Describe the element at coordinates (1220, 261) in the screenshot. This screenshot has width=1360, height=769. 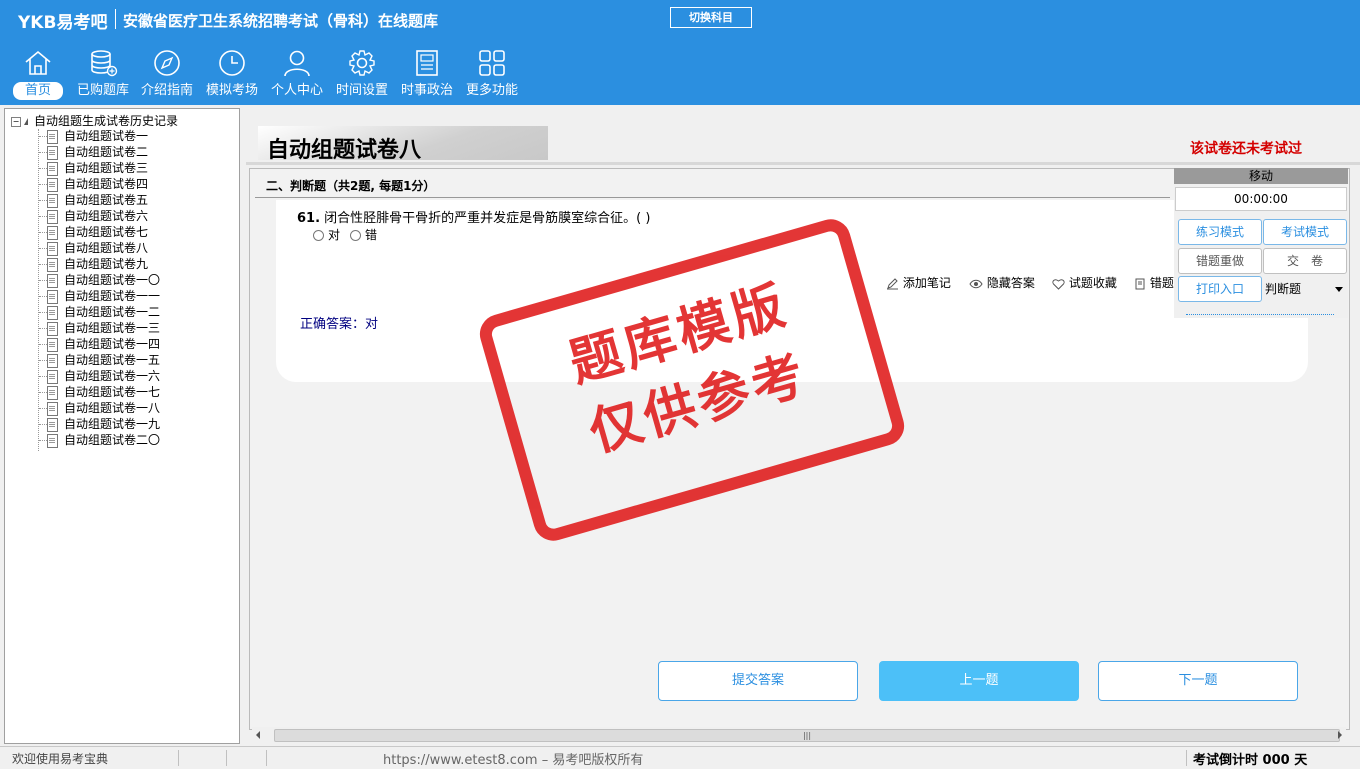
I see `redo-wrong-button: 错题重做` at that location.